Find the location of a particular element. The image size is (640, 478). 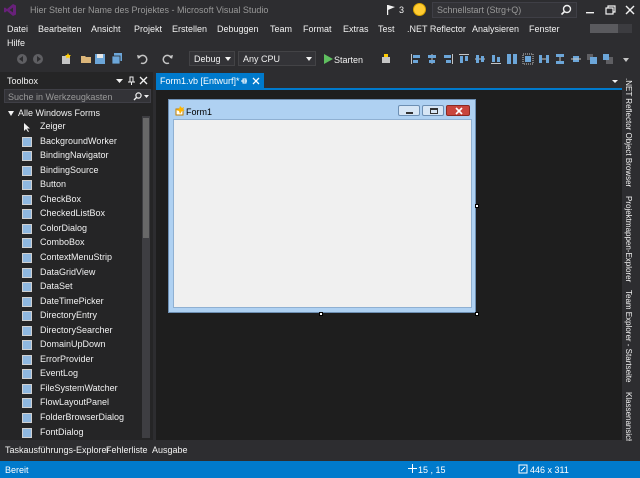

toolbox-item: FontDialog is located at coordinates (82, 433).